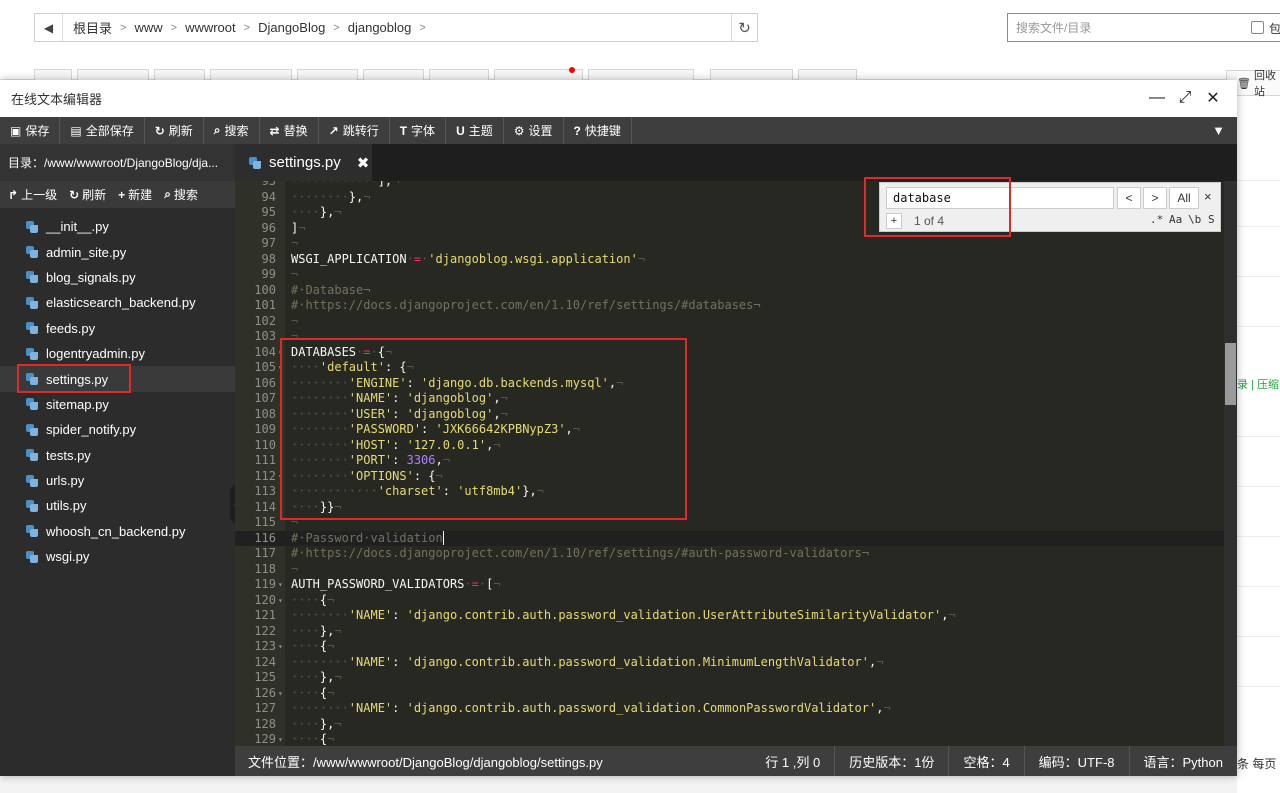  I want to click on refresh-icon: ↻, so click(744, 27).